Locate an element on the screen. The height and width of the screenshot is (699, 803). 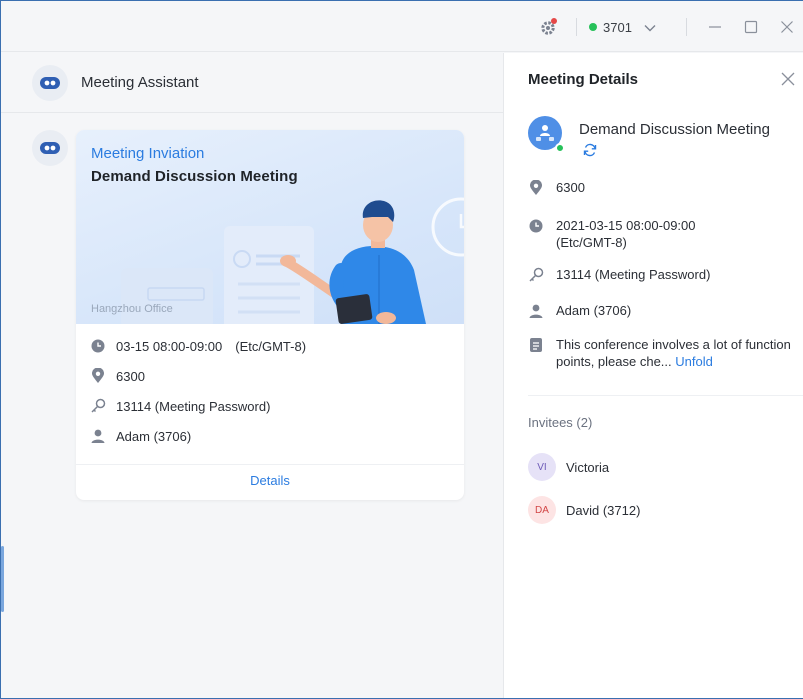
details-time-row: 2021-03-15 08:00-09:00 (Etc/GMT-8) is located at coordinates (662, 234).